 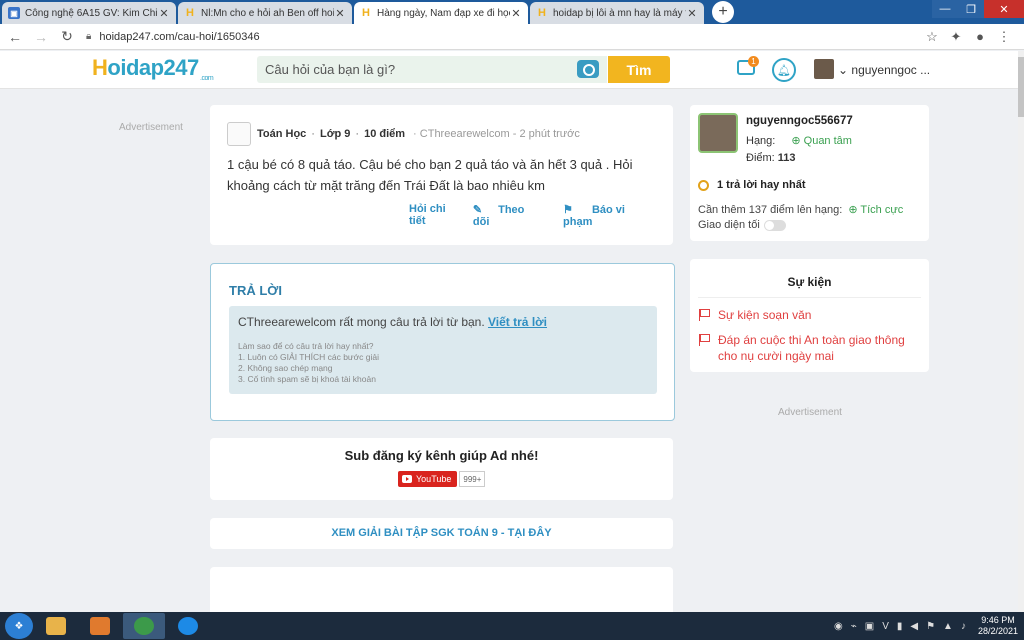 I want to click on clock: 9:46 PM 28/2/2021, so click(x=998, y=626).